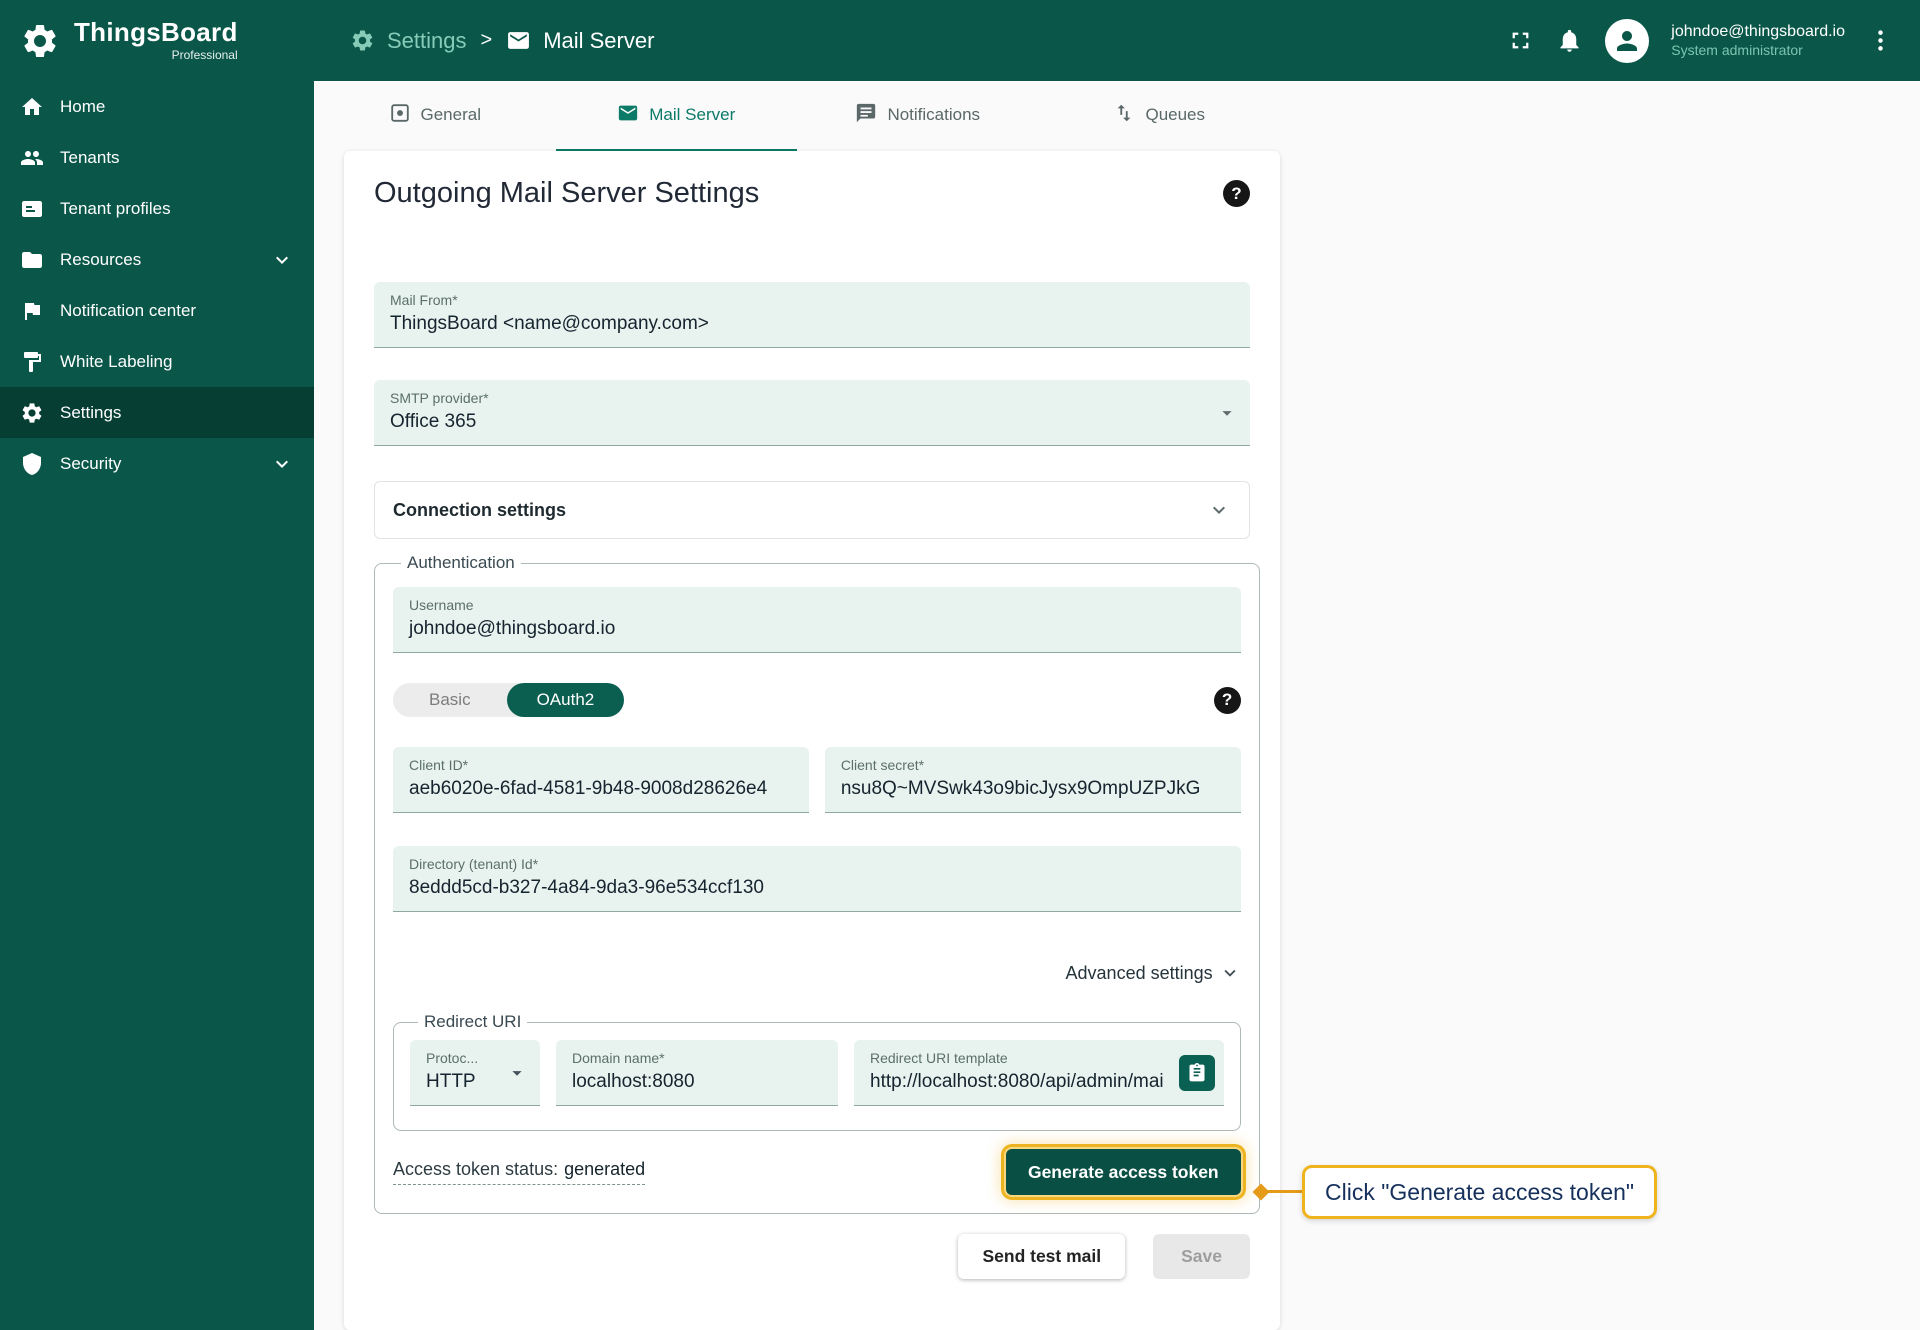  What do you see at coordinates (461, 562) in the screenshot?
I see `authentication-legend: Authentication` at bounding box center [461, 562].